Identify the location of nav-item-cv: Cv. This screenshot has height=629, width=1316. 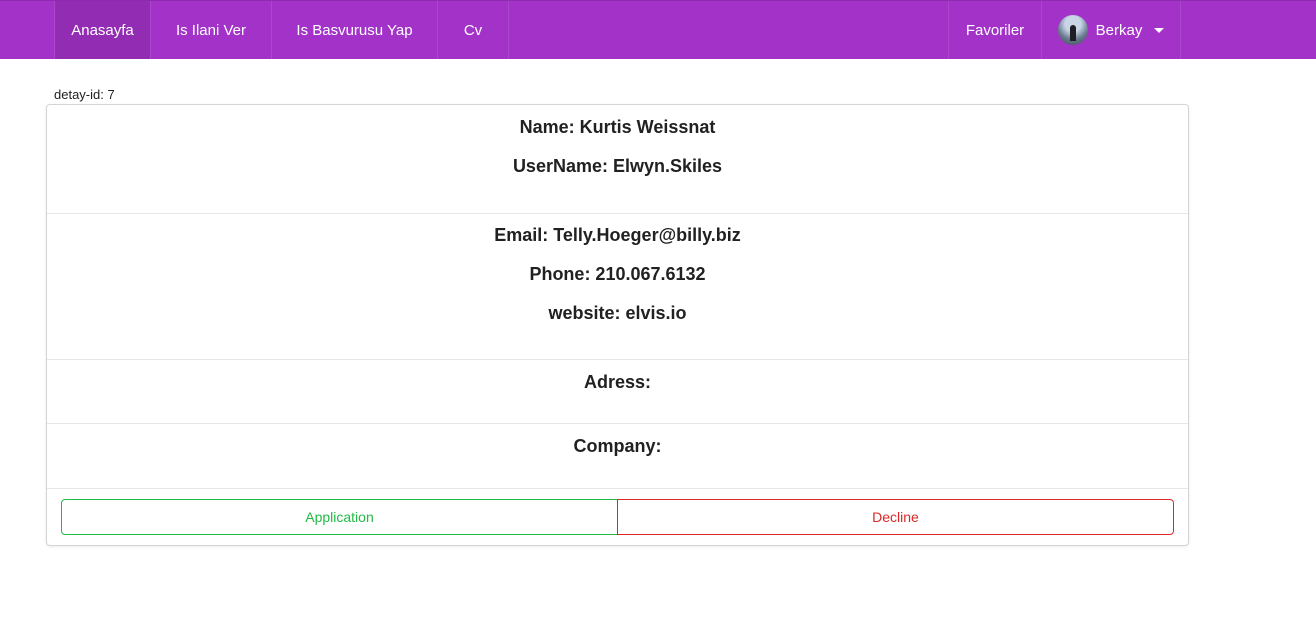
(473, 30).